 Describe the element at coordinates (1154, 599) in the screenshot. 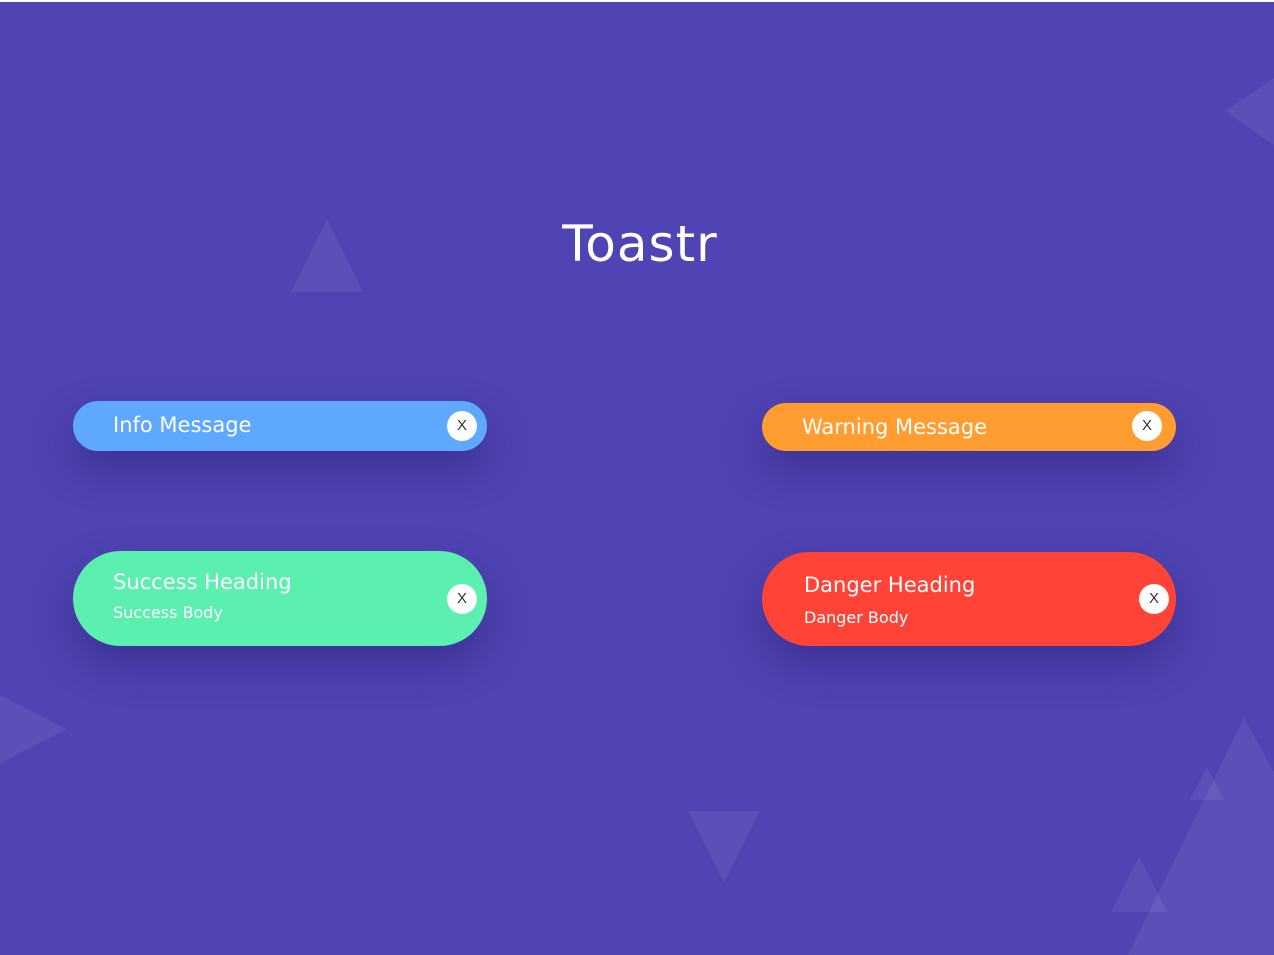

I see `danger-toast-close-button: X` at that location.